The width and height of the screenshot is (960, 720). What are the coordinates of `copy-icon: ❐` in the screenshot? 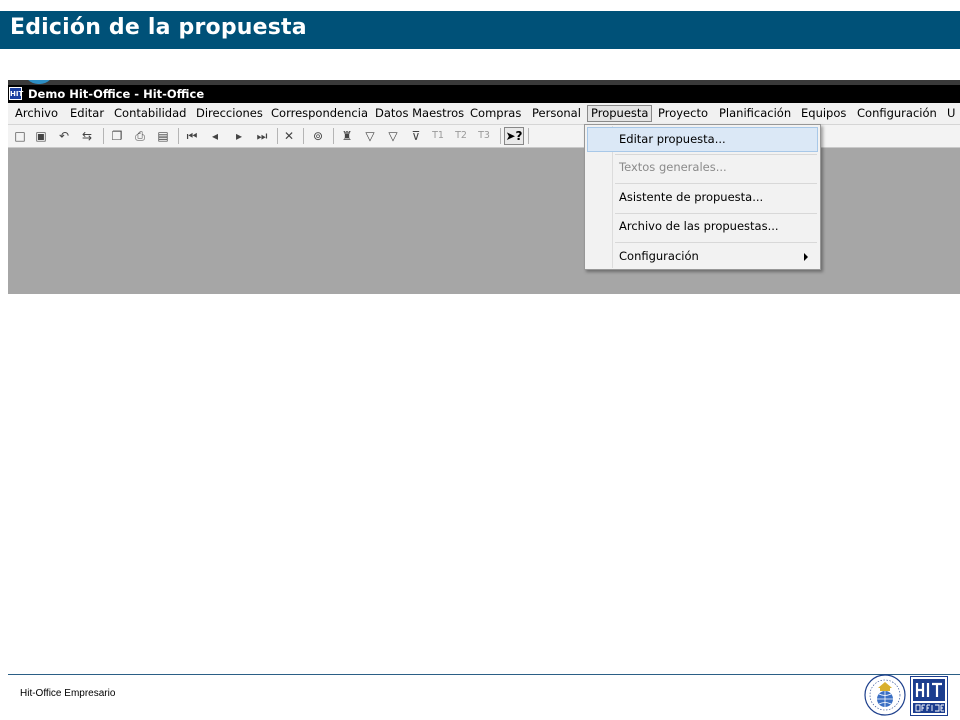 It's located at (117, 136).